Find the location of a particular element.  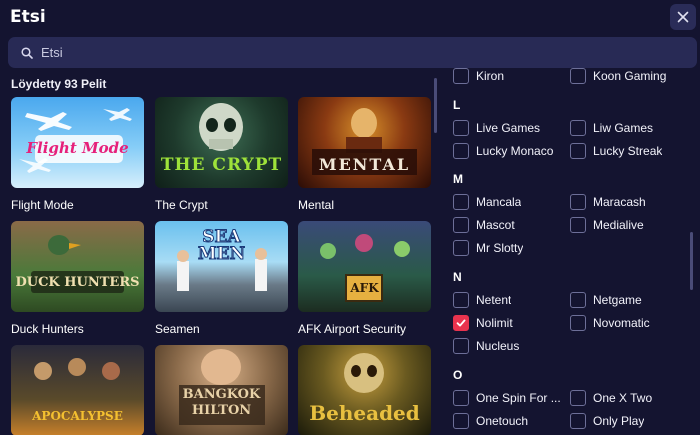

game-thumbnail: Beheaded is located at coordinates (364, 390).